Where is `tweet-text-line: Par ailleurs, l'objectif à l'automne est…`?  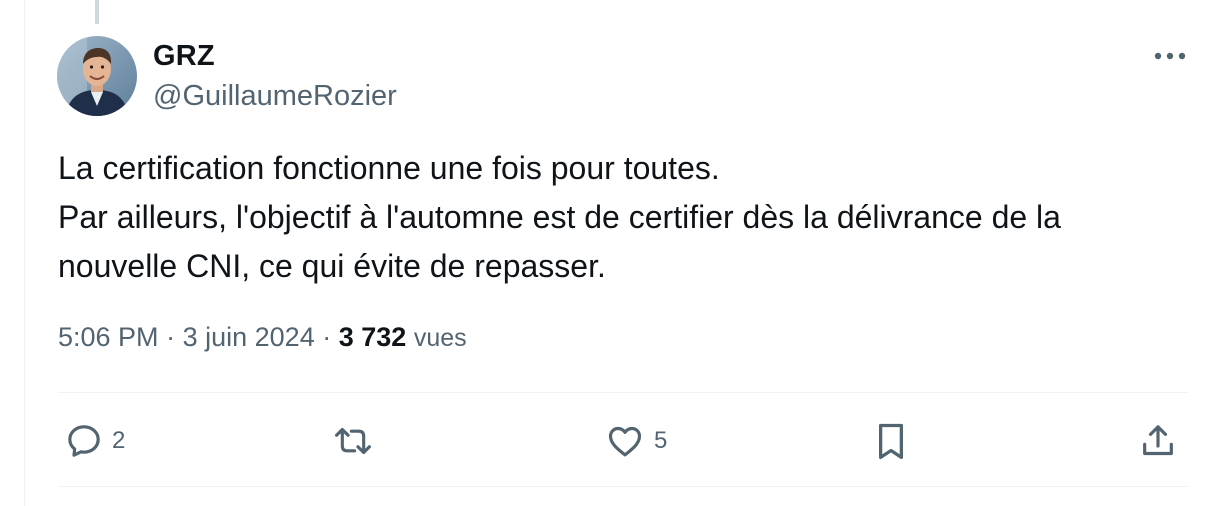
tweet-text-line: Par ailleurs, l'objectif à l'automne est… is located at coordinates (559, 217).